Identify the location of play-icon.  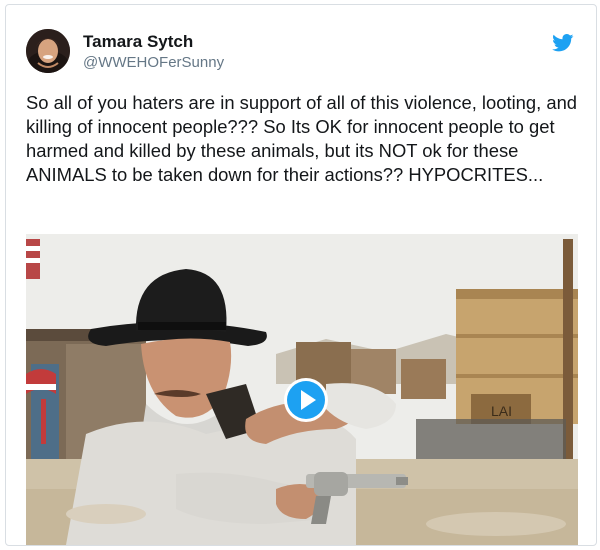
(306, 400).